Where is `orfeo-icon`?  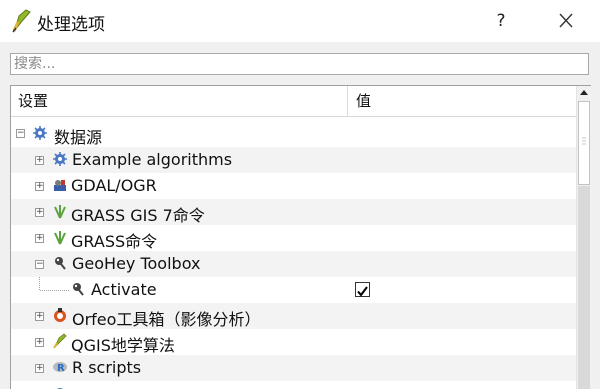
orfeo-icon is located at coordinates (60, 315).